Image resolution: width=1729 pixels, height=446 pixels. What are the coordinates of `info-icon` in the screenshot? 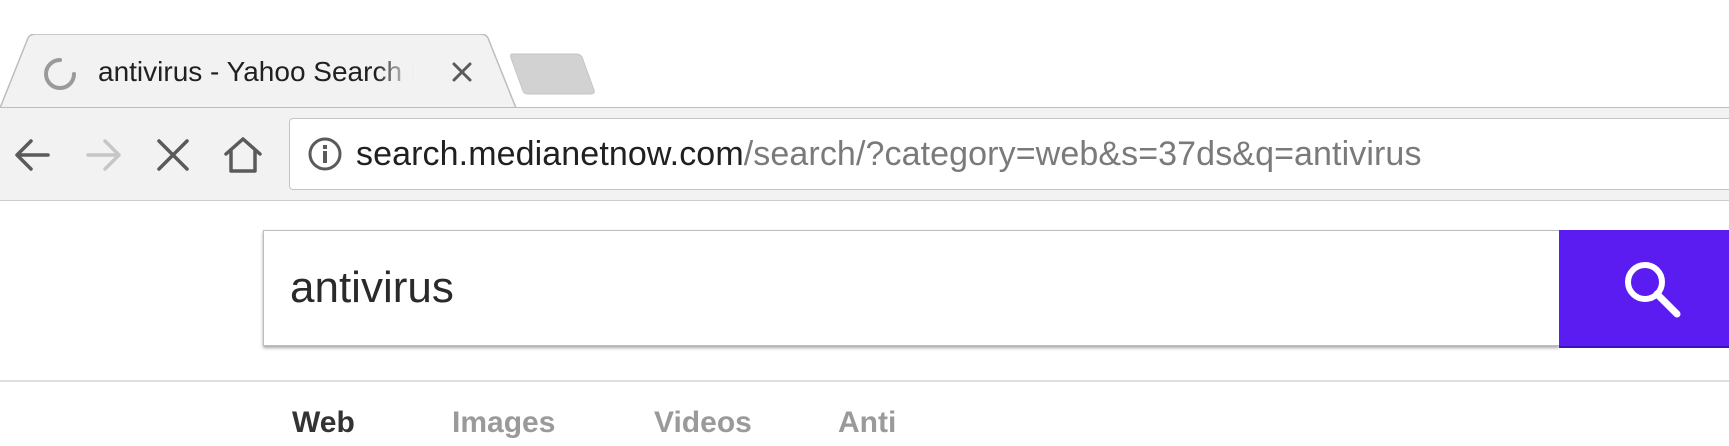 It's located at (325, 154).